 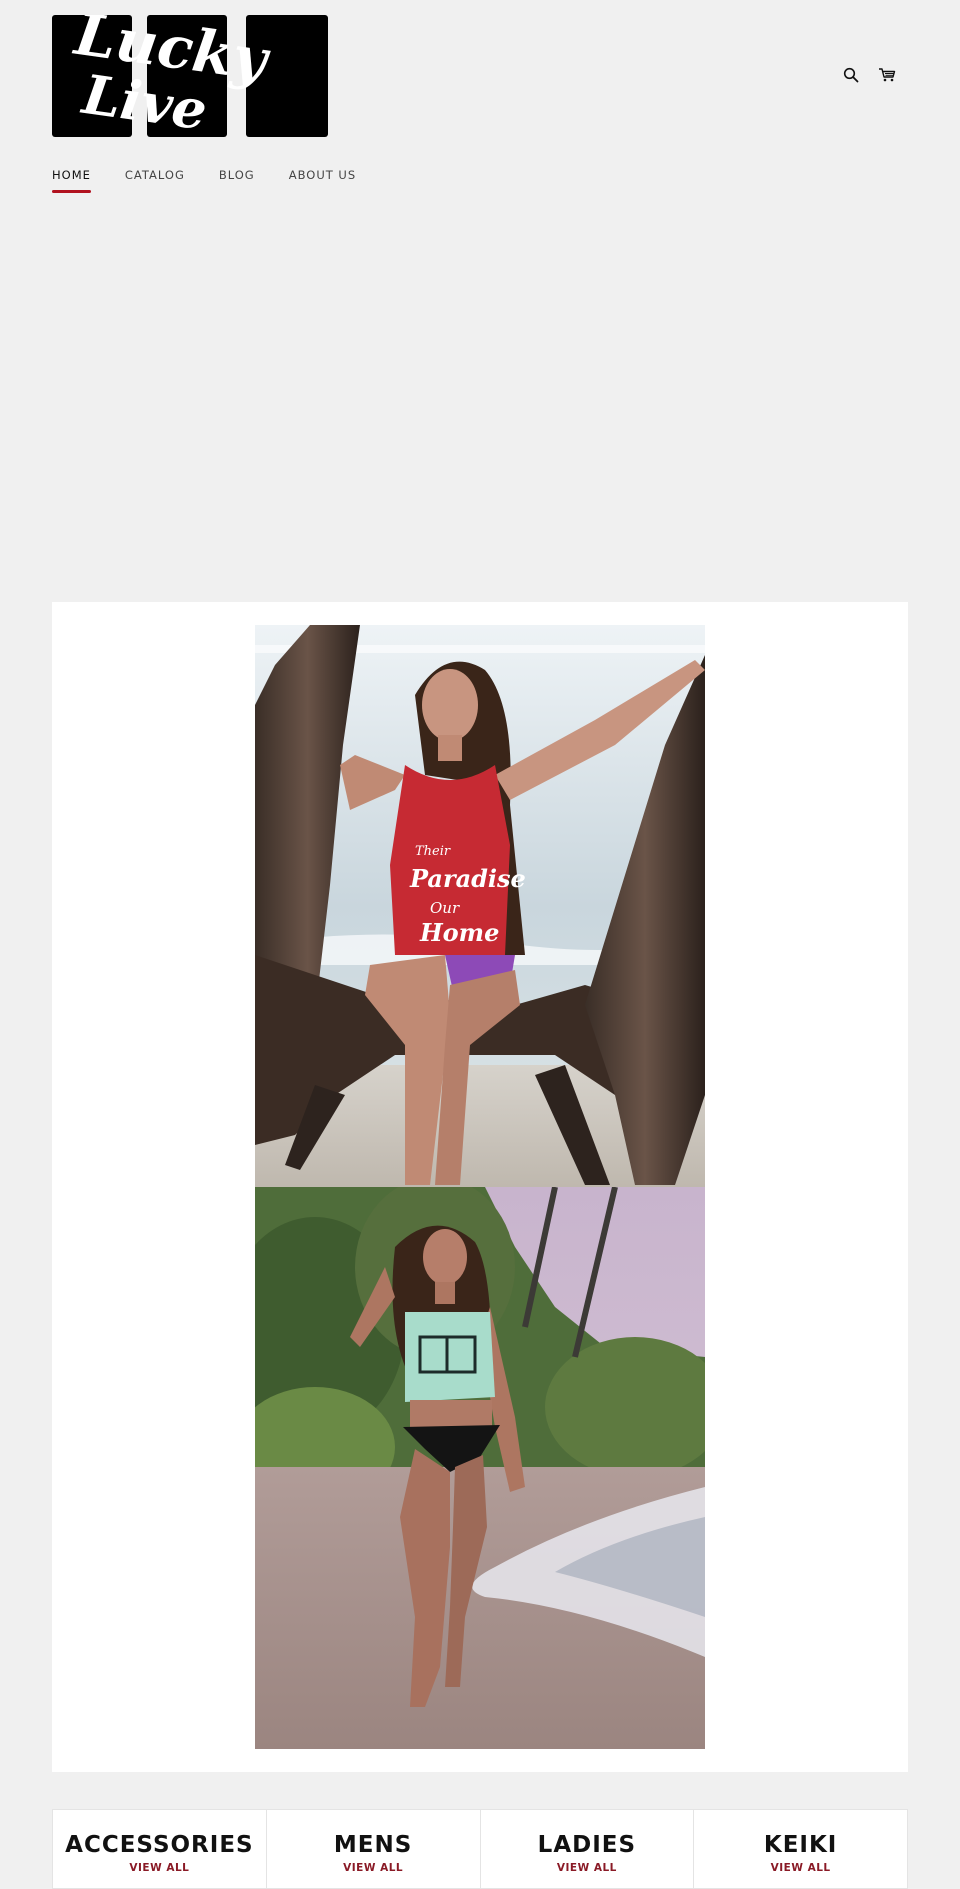 What do you see at coordinates (71, 178) in the screenshot?
I see `nav-item-home: HOME` at bounding box center [71, 178].